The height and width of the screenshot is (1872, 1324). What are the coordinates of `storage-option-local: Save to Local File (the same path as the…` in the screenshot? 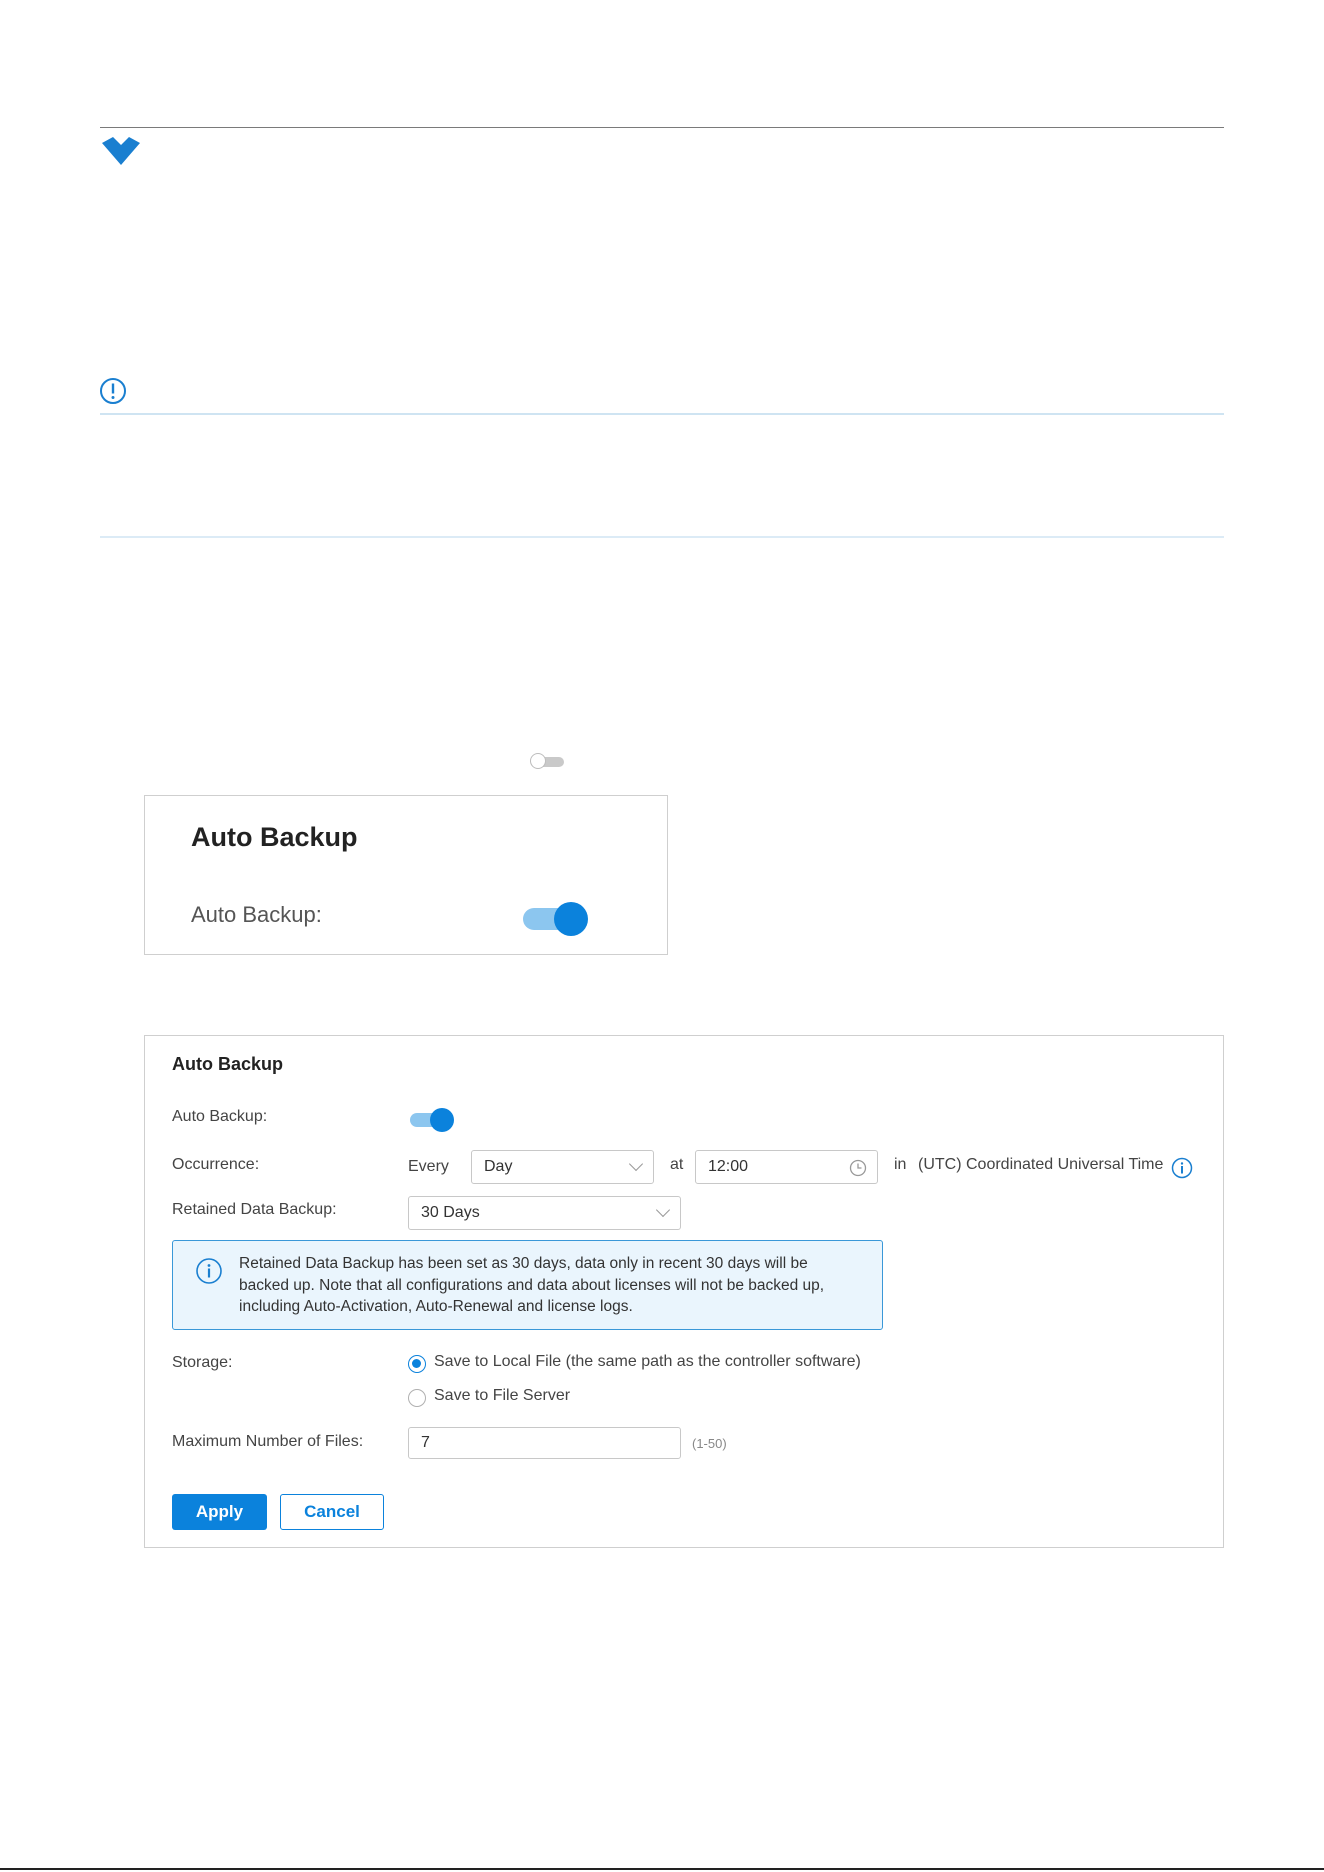 It's located at (688, 1364).